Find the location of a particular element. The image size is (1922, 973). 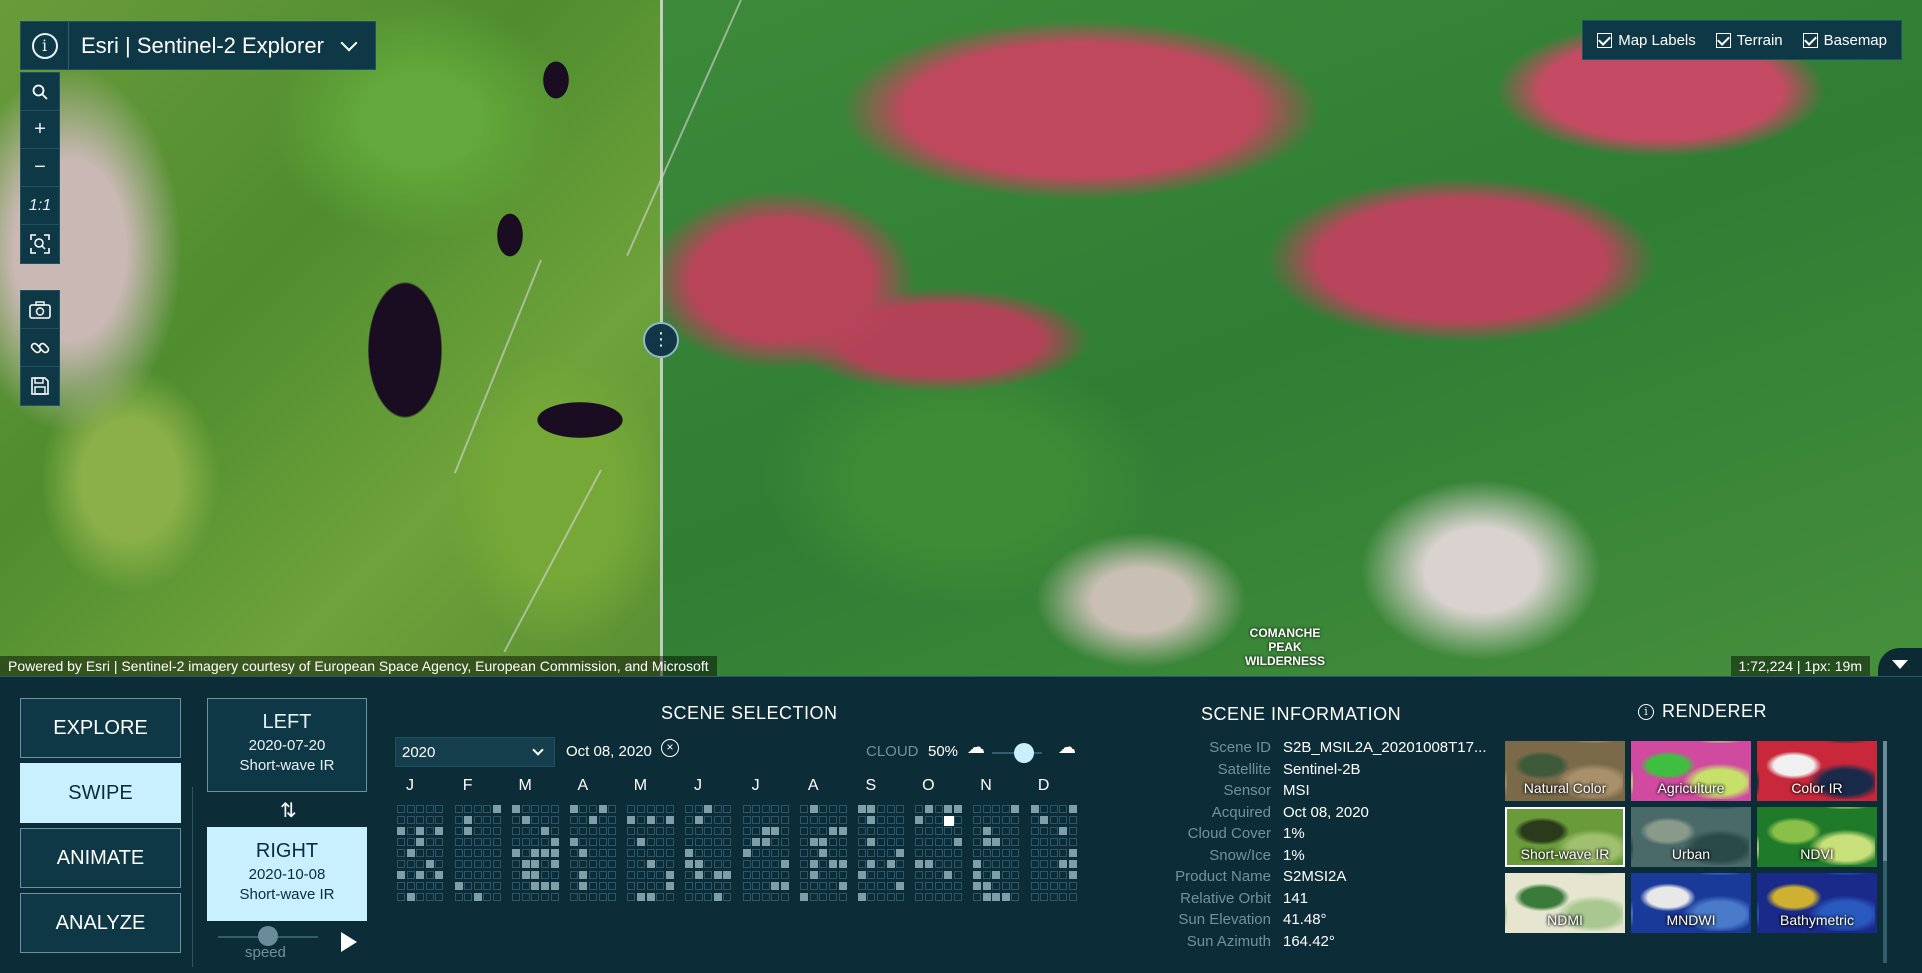

screenshot-button is located at coordinates (40, 310).